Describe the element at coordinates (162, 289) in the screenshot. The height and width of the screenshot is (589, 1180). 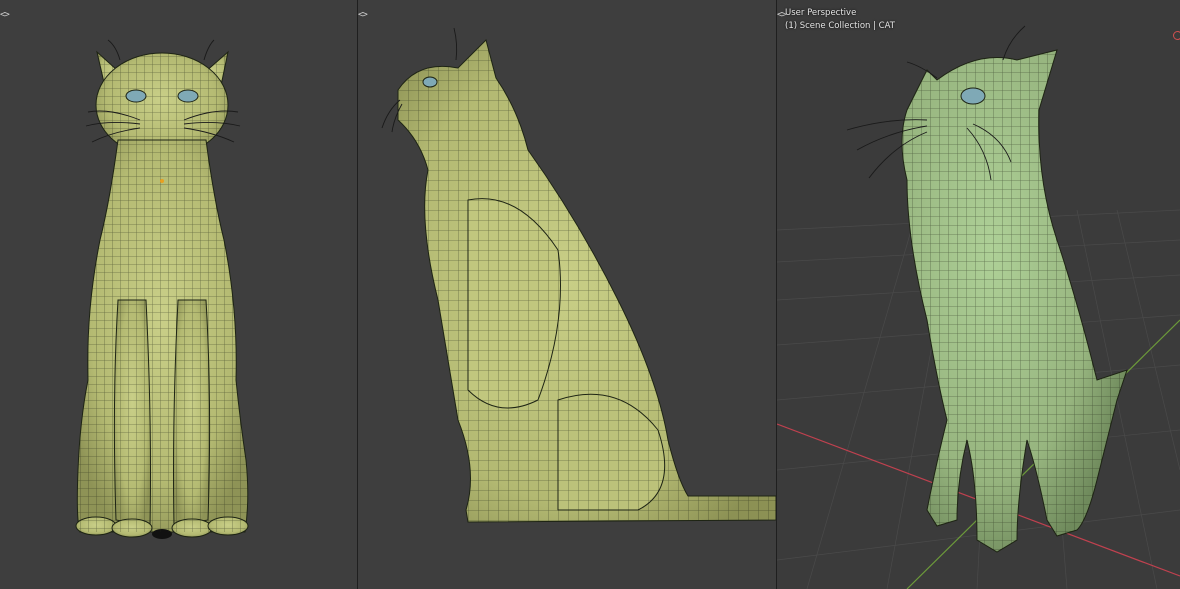
I see `cat-front-mesh` at that location.